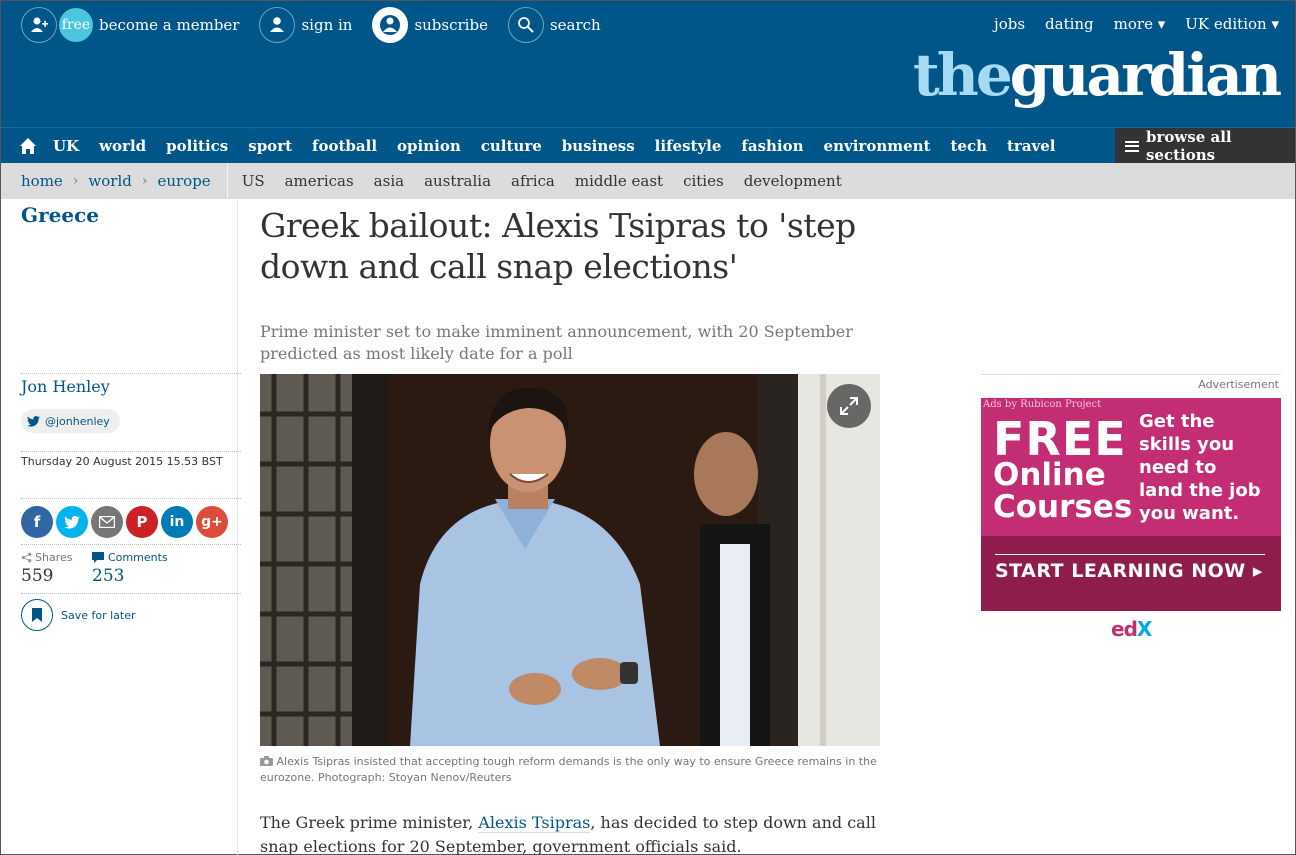 The image size is (1296, 855). I want to click on subnav-item-us: US, so click(253, 181).